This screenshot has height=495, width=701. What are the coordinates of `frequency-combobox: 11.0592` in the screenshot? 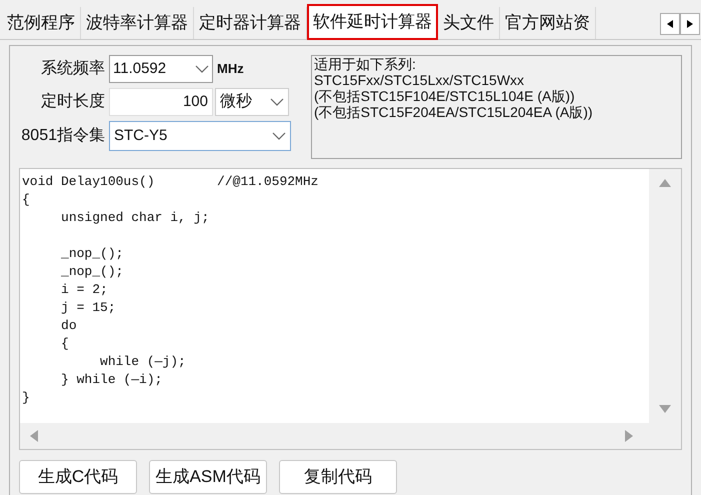 It's located at (161, 69).